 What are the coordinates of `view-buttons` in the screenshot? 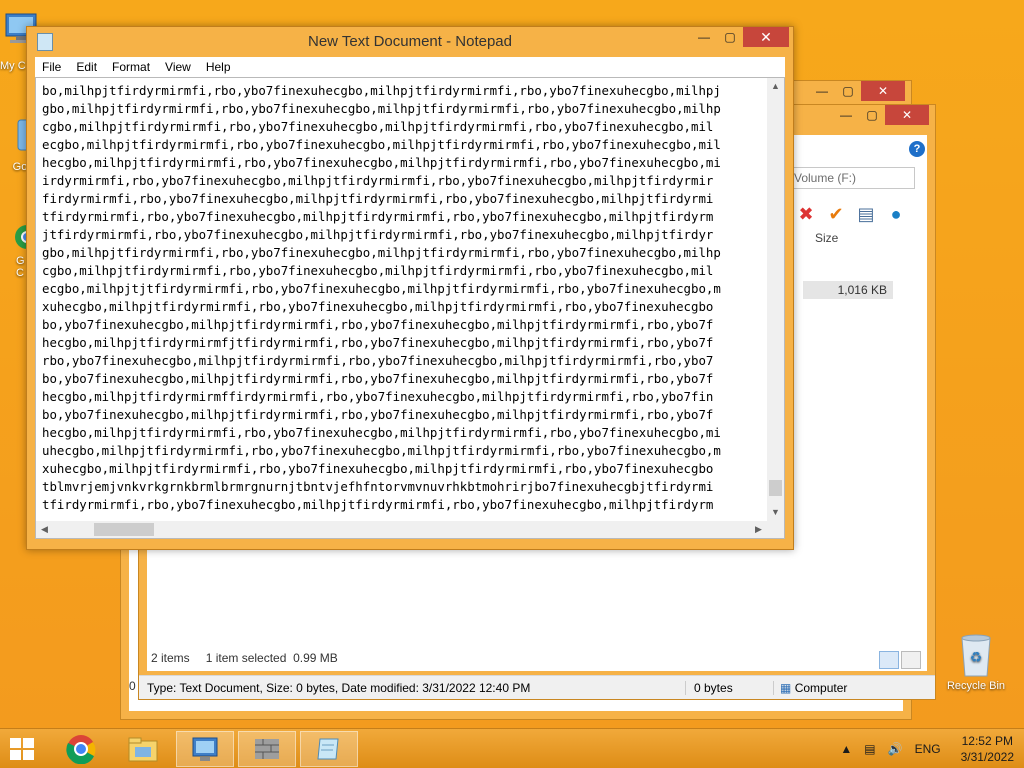 It's located at (900, 660).